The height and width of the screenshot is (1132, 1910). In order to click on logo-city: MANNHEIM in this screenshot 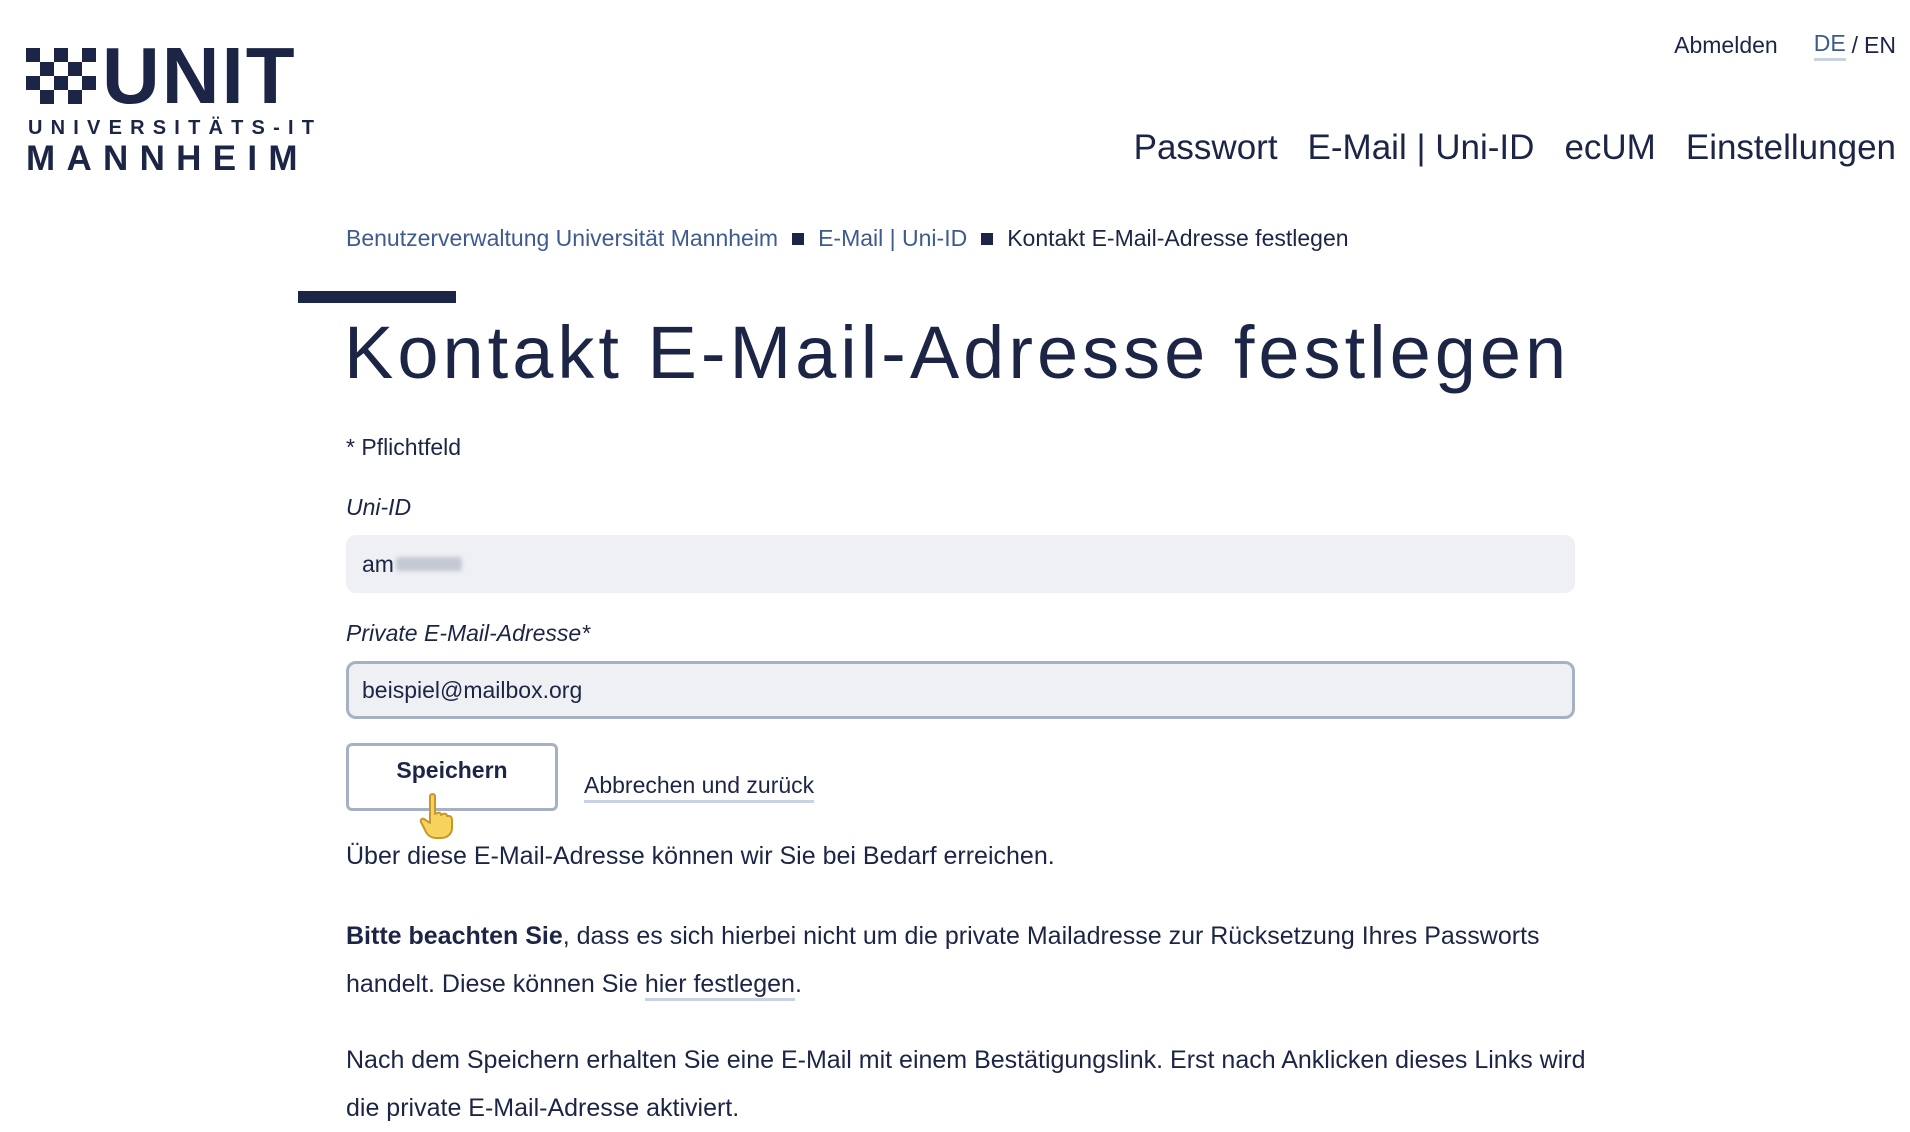, I will do `click(167, 158)`.